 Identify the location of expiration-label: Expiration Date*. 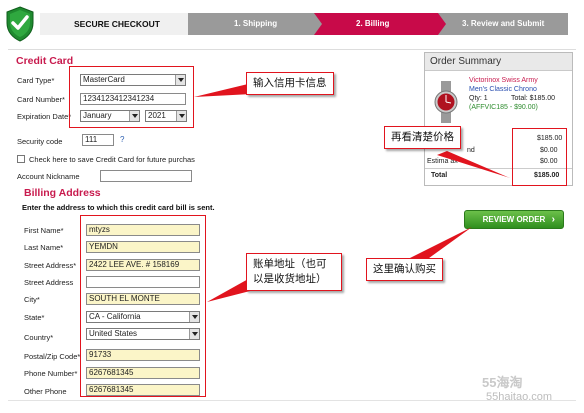
(44, 116).